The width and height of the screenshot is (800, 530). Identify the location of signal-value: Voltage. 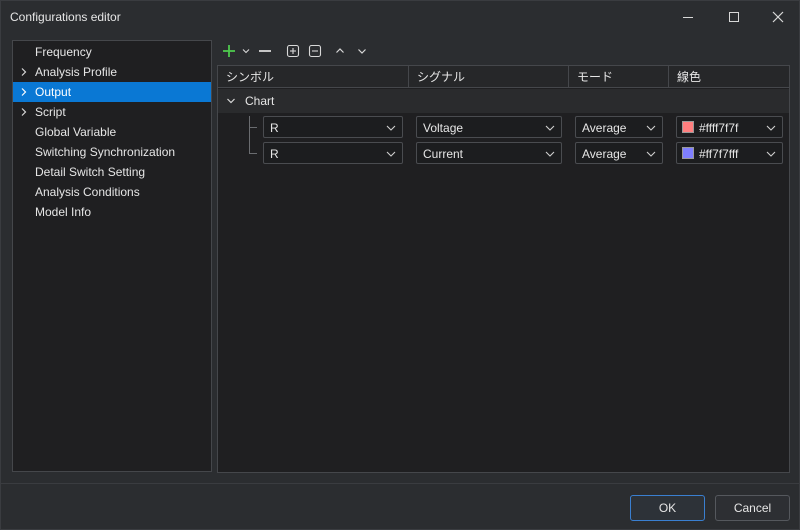
(443, 128).